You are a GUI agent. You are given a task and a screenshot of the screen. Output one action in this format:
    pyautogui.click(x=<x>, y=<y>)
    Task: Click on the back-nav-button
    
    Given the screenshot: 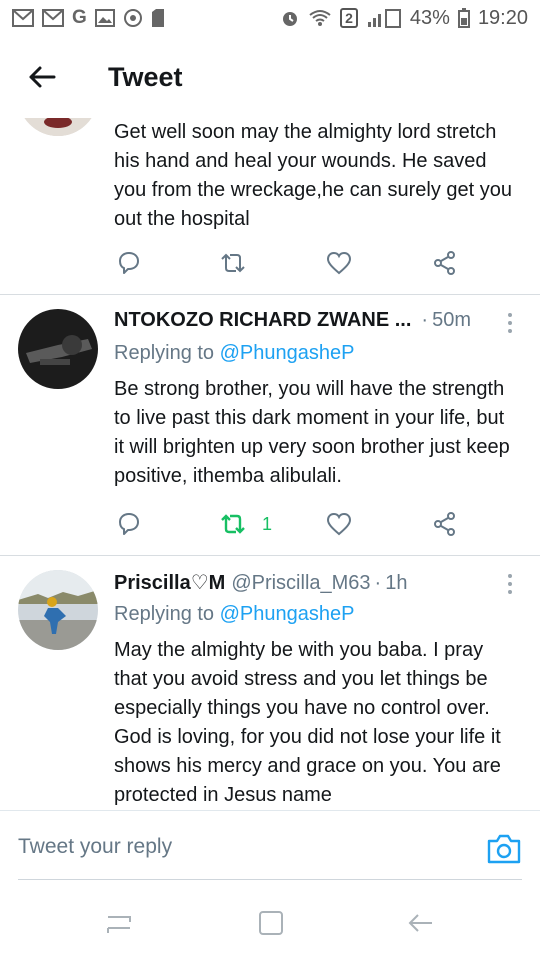 What is the action you would take?
    pyautogui.click(x=421, y=923)
    